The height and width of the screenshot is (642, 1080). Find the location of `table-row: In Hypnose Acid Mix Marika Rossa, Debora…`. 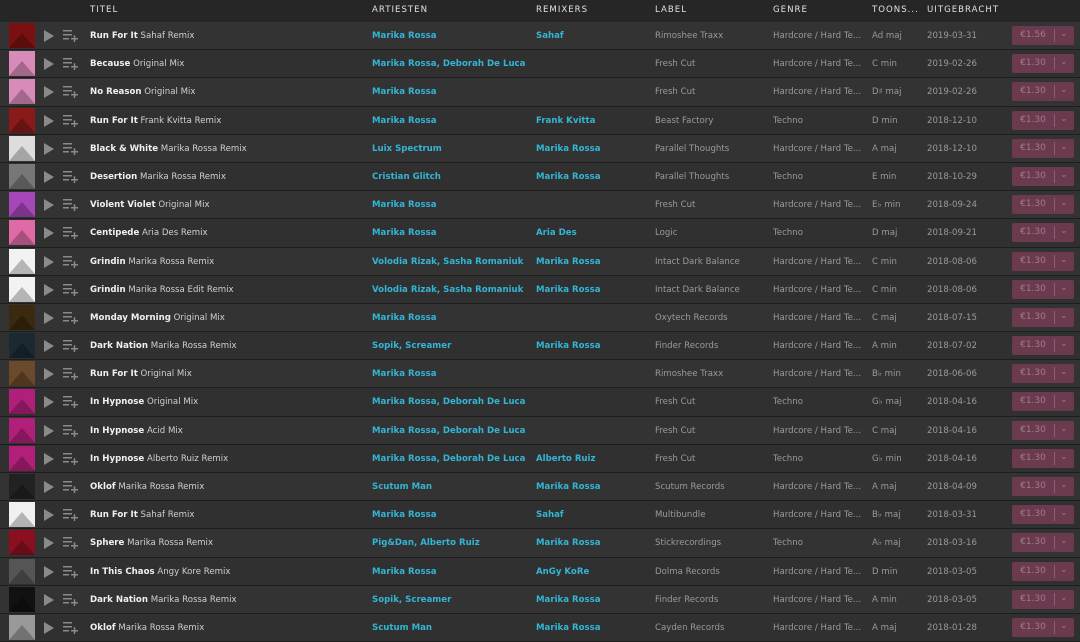

table-row: In Hypnose Acid Mix Marika Rossa, Debora… is located at coordinates (540, 430).